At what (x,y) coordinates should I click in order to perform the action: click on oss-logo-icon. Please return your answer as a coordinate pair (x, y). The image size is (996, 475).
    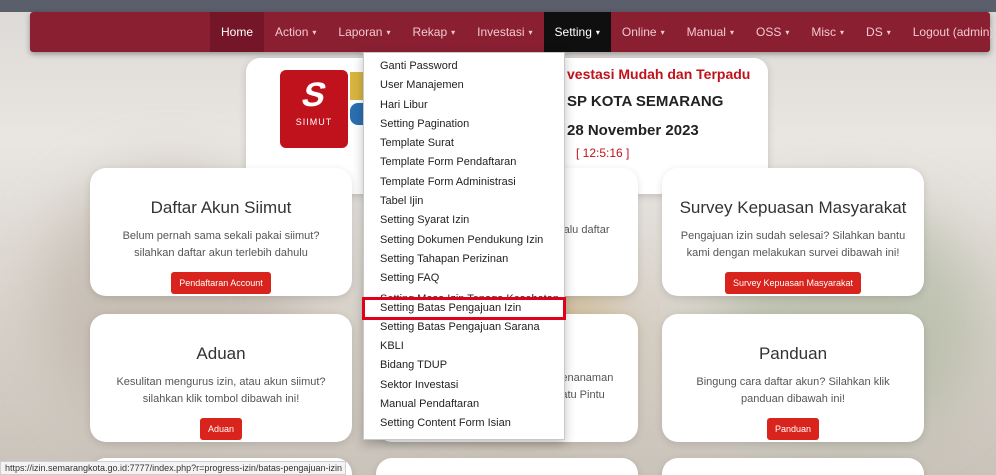
    Looking at the image, I should click on (357, 114).